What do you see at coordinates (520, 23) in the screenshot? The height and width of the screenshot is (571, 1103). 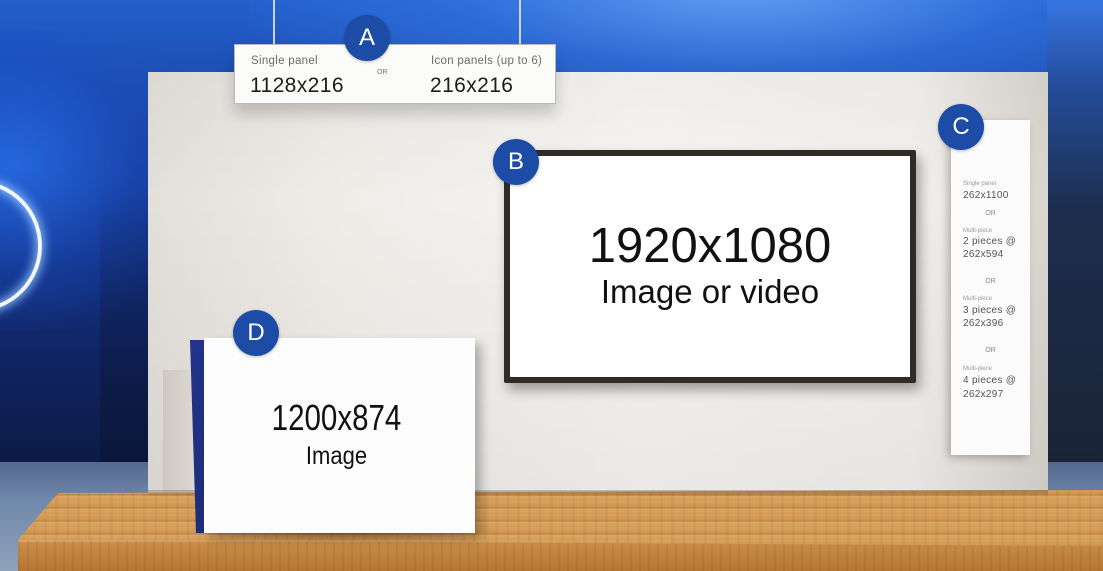 I see `hanging-wire-right` at bounding box center [520, 23].